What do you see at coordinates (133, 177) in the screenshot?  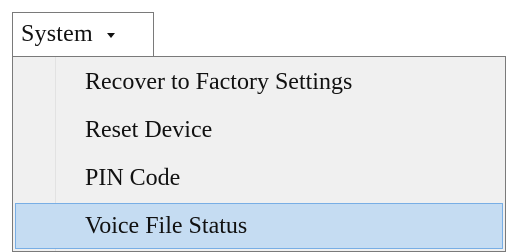 I see `menu-item-label: PIN Code` at bounding box center [133, 177].